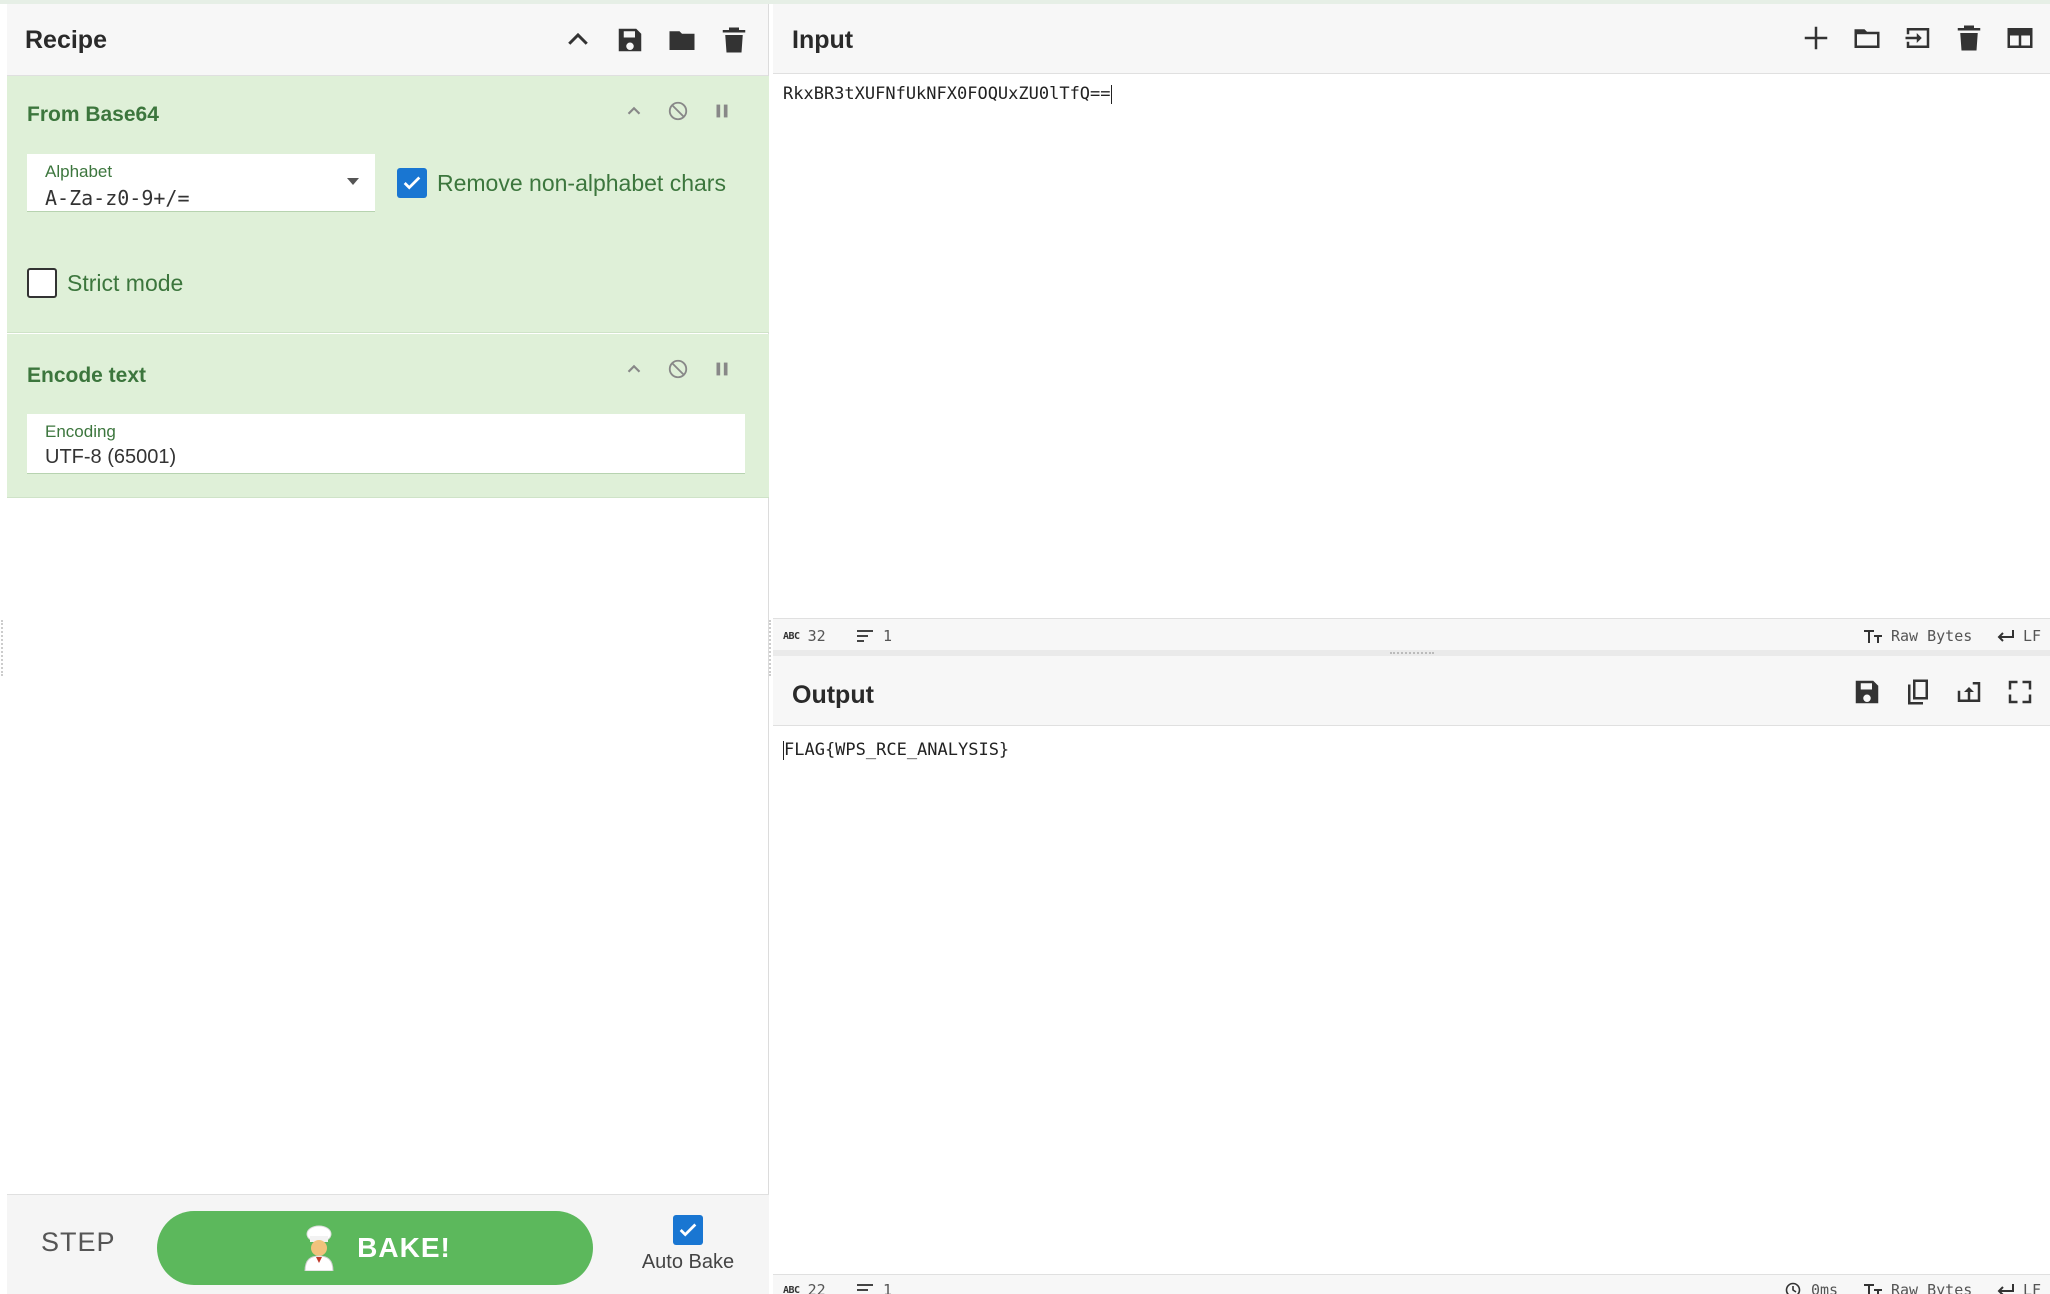  Describe the element at coordinates (688, 1262) in the screenshot. I see `auto-bake-label: Auto Bake` at that location.